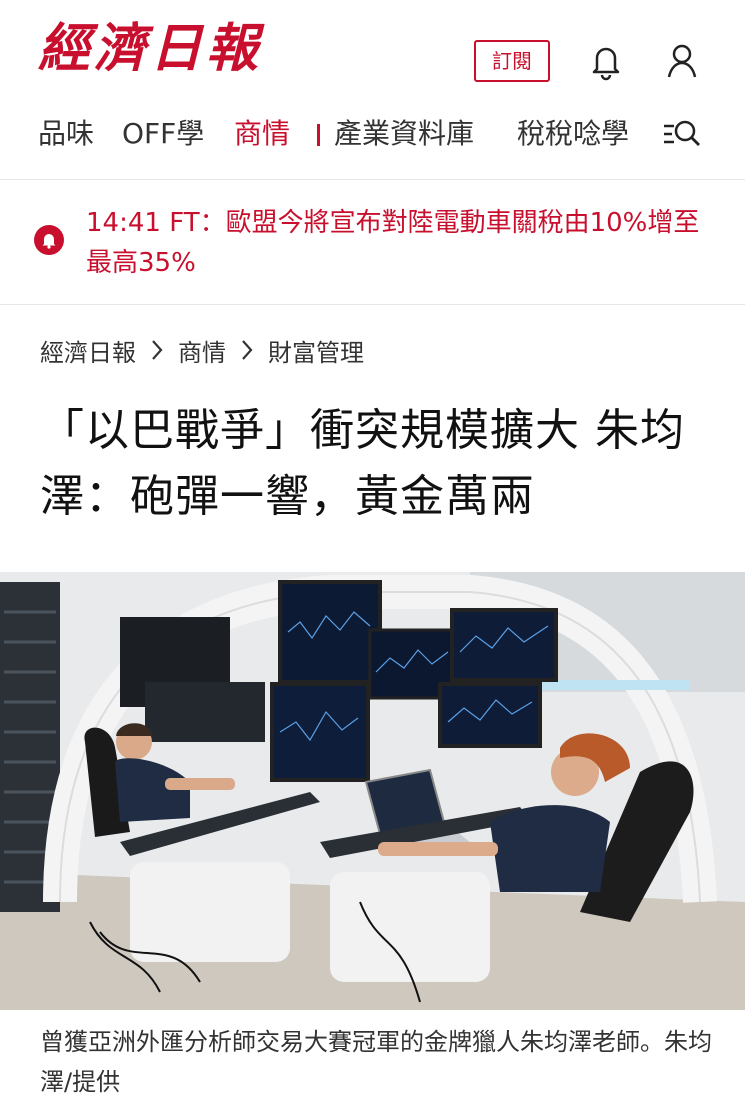  Describe the element at coordinates (88, 350) in the screenshot. I see `breadcrumb-item-home: 經濟日報` at that location.